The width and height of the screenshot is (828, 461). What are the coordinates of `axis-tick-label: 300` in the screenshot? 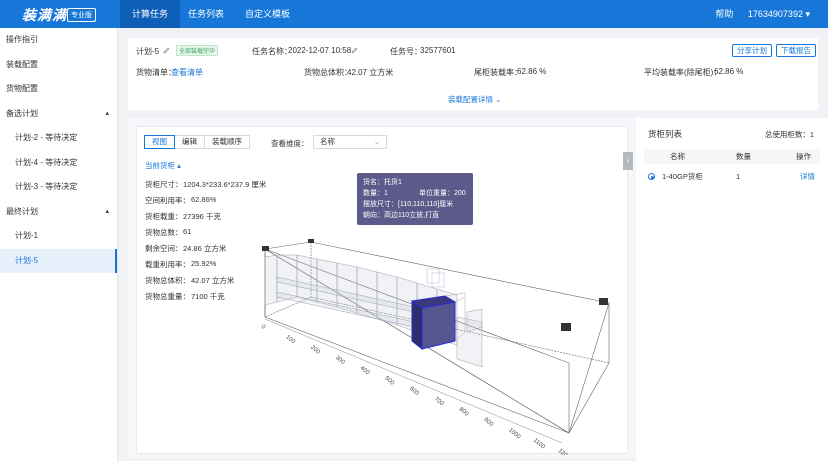 It's located at (340, 360).